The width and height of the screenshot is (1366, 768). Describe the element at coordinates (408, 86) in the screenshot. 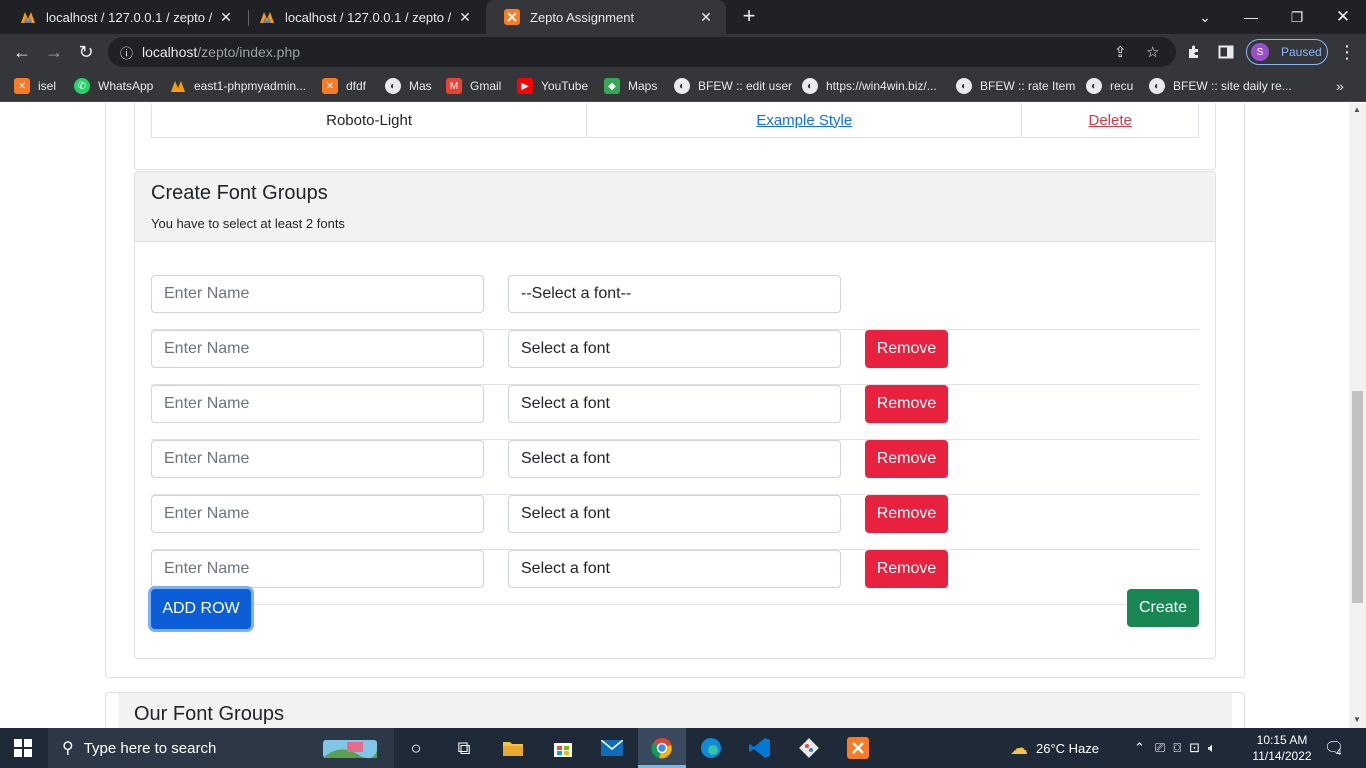

I see `bookmark-mas: ◐ Mas` at that location.